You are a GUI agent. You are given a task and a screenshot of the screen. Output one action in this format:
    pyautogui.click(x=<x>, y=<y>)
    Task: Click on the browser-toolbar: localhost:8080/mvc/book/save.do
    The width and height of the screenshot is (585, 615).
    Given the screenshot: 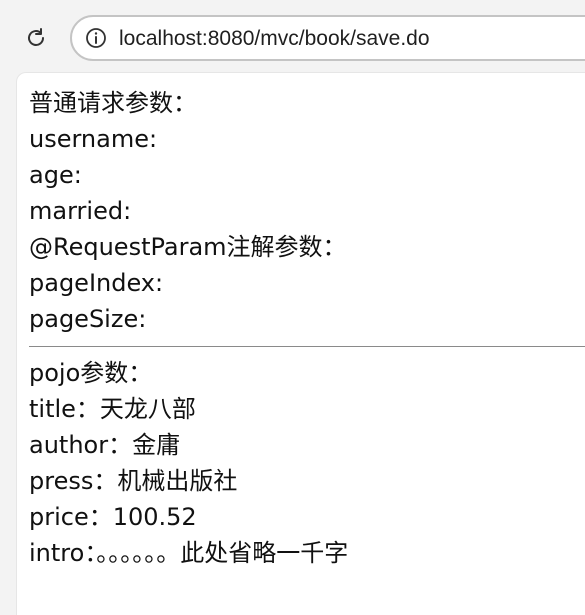 What is the action you would take?
    pyautogui.click(x=292, y=36)
    